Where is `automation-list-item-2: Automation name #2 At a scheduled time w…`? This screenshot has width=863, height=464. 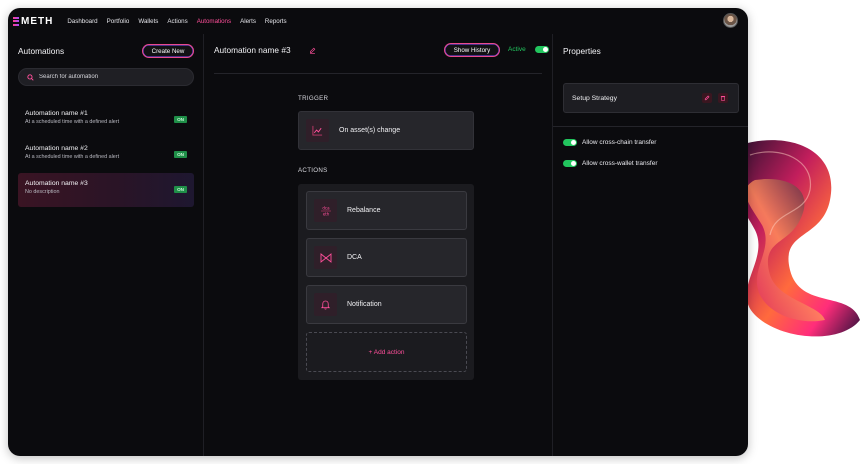 automation-list-item-2: Automation name #2 At a scheduled time w… is located at coordinates (106, 155).